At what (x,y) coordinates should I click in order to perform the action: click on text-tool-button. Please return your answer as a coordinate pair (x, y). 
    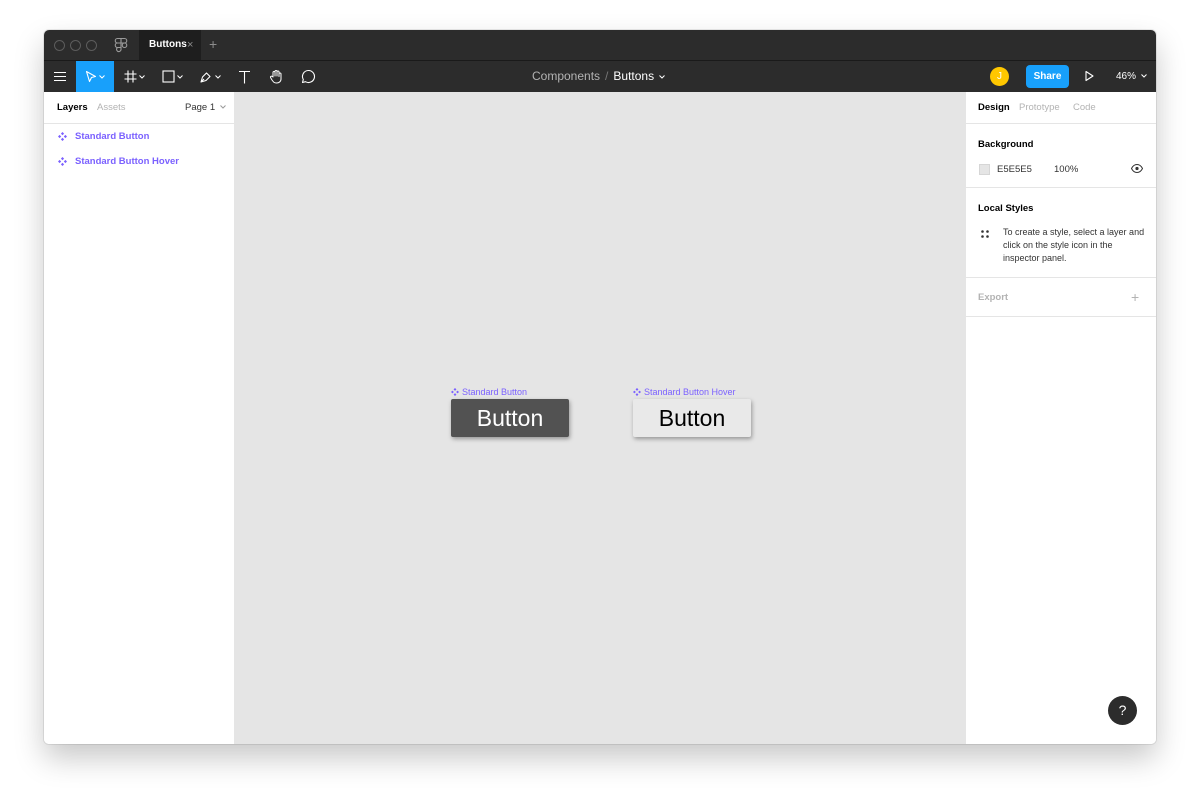
    Looking at the image, I should click on (244, 76).